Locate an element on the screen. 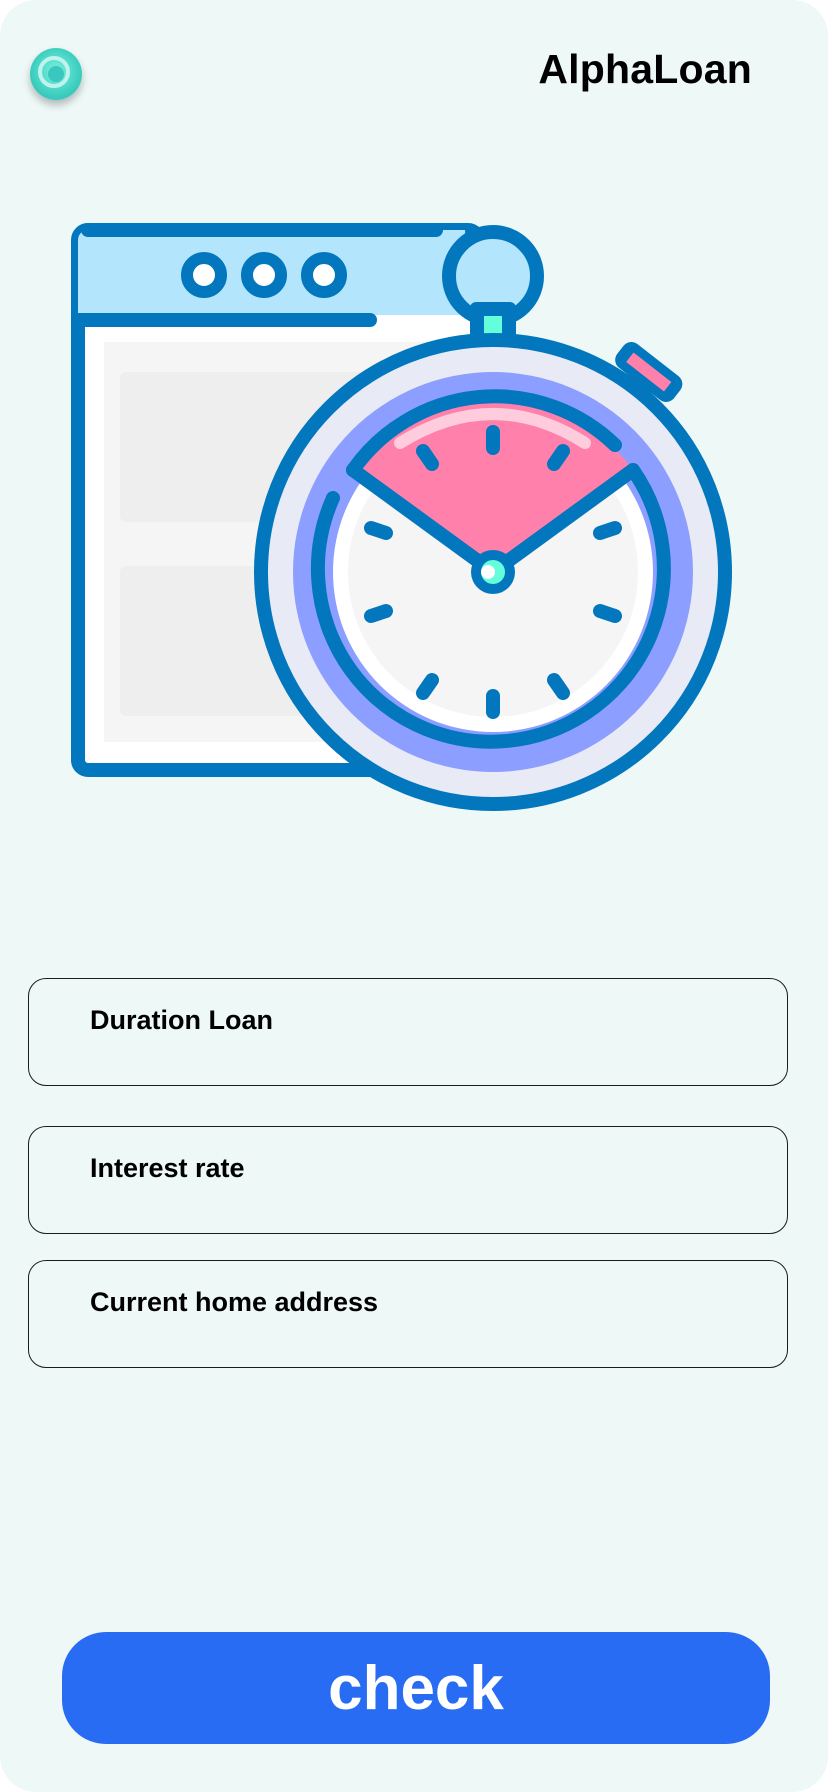 This screenshot has width=828, height=1792. interest-rate-input is located at coordinates (423, 1205).